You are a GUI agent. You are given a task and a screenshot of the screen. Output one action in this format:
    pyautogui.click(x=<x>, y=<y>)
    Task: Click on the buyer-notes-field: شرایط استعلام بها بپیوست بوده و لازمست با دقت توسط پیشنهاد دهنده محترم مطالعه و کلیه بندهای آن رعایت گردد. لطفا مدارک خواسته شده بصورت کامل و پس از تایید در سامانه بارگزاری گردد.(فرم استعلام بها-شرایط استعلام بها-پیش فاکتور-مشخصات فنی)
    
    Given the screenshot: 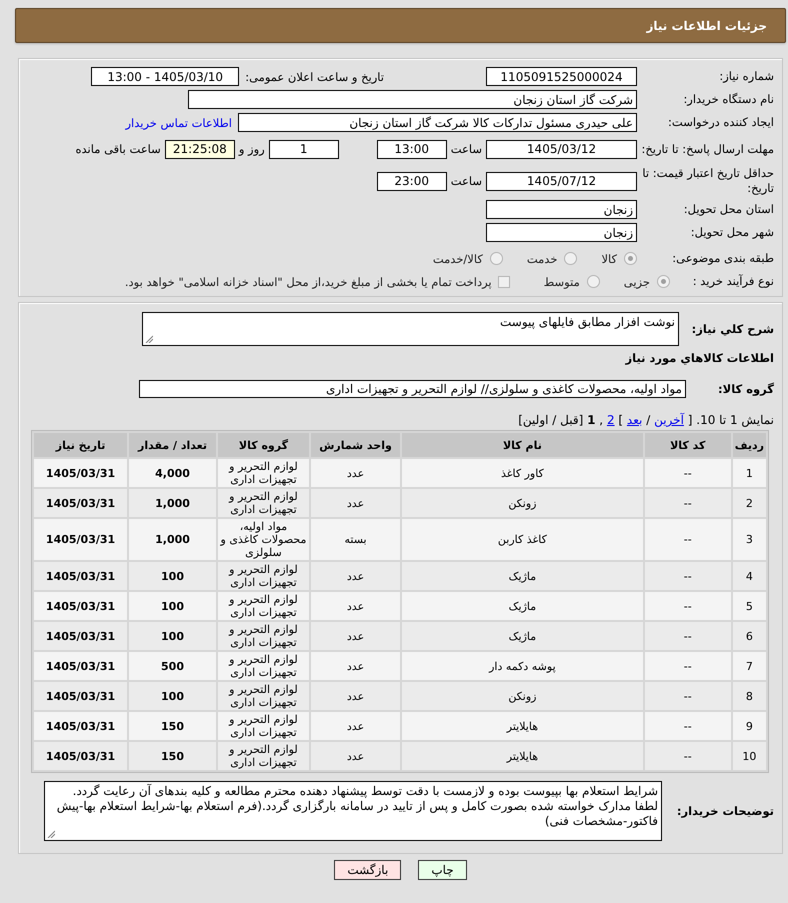 What is the action you would take?
    pyautogui.click(x=353, y=811)
    